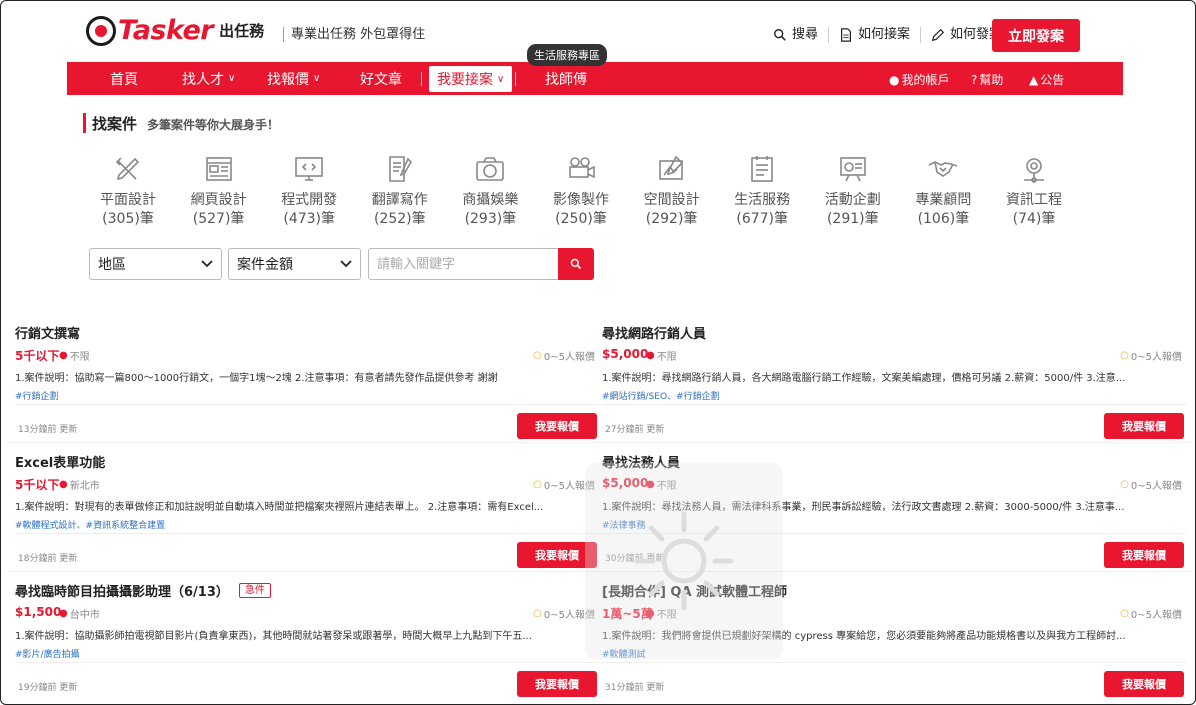 This screenshot has height=705, width=1196. What do you see at coordinates (595, 78) in the screenshot?
I see `main-nav: 首頁 找人才 ∨ 找報價 ∨ 好文章 我要接案 ∨ 找師傅 ● 我的帳戶 ? 幫助 ▲ 公告` at bounding box center [595, 78].